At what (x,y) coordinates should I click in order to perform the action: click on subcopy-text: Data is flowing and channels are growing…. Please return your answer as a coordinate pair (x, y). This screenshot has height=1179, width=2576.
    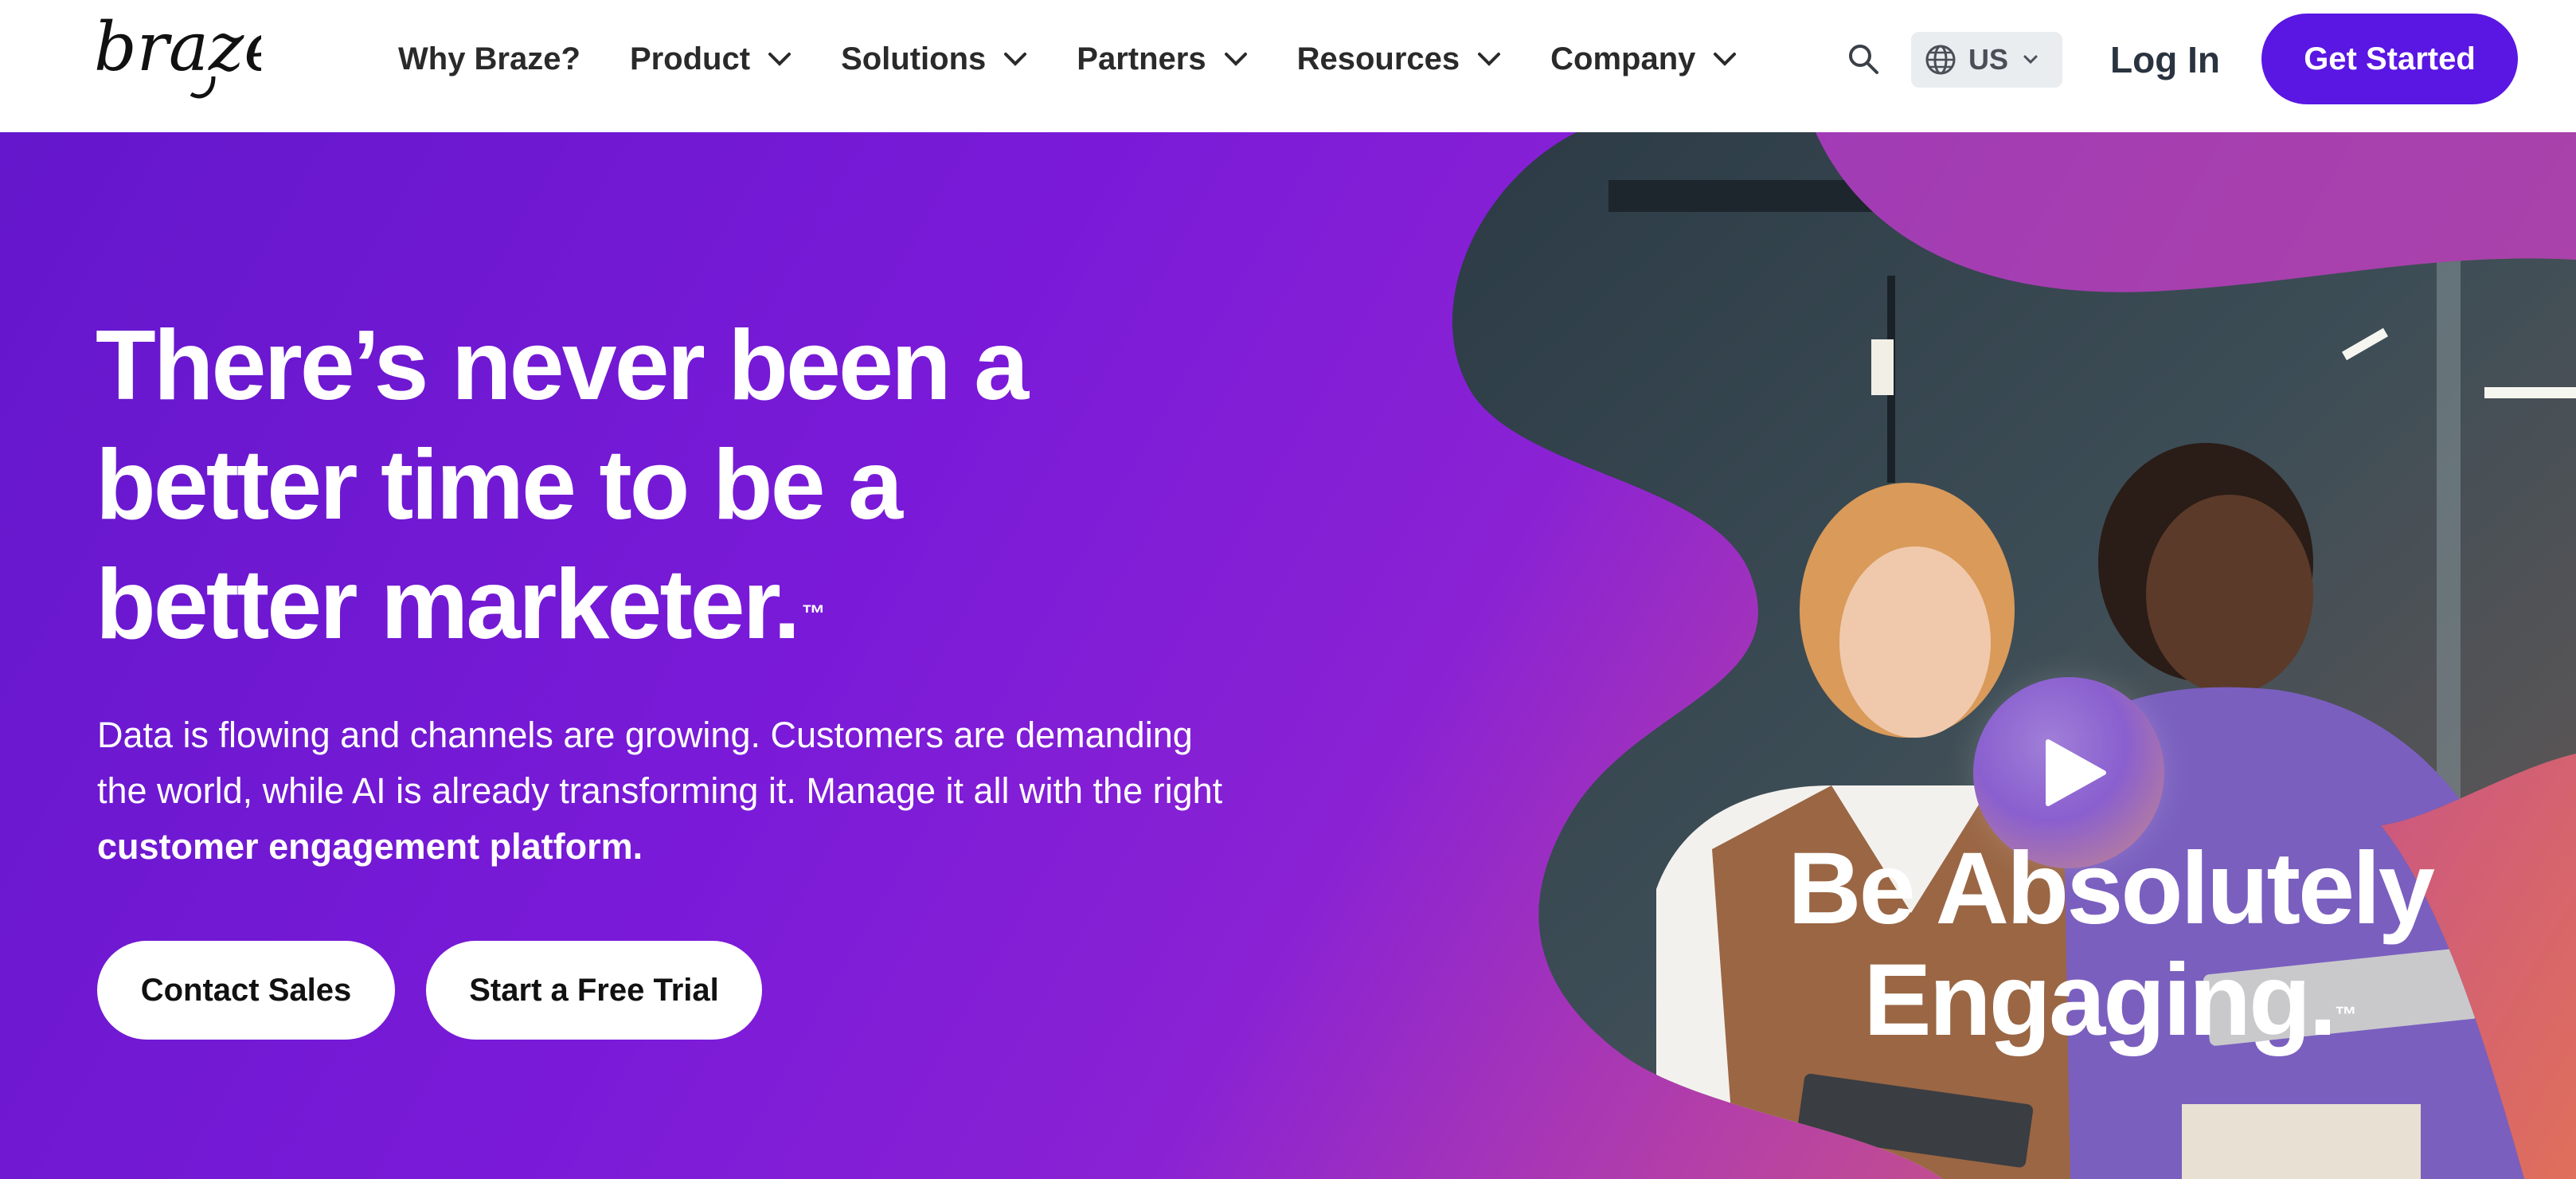
    Looking at the image, I should click on (660, 763).